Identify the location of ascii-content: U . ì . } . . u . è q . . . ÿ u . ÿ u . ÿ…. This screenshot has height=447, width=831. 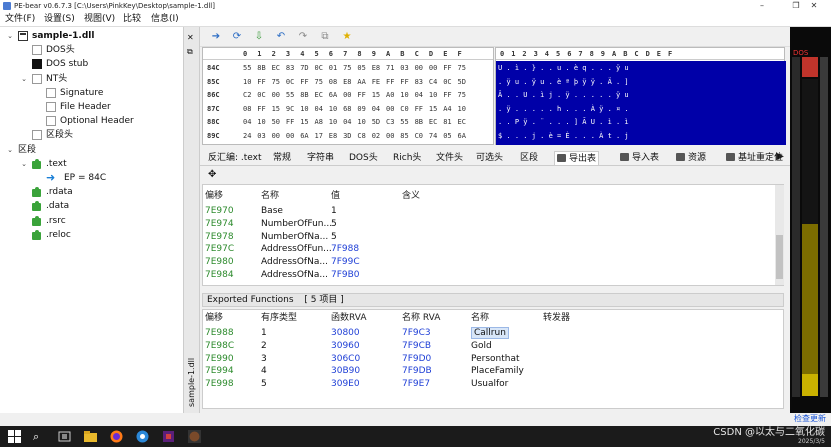
(641, 103).